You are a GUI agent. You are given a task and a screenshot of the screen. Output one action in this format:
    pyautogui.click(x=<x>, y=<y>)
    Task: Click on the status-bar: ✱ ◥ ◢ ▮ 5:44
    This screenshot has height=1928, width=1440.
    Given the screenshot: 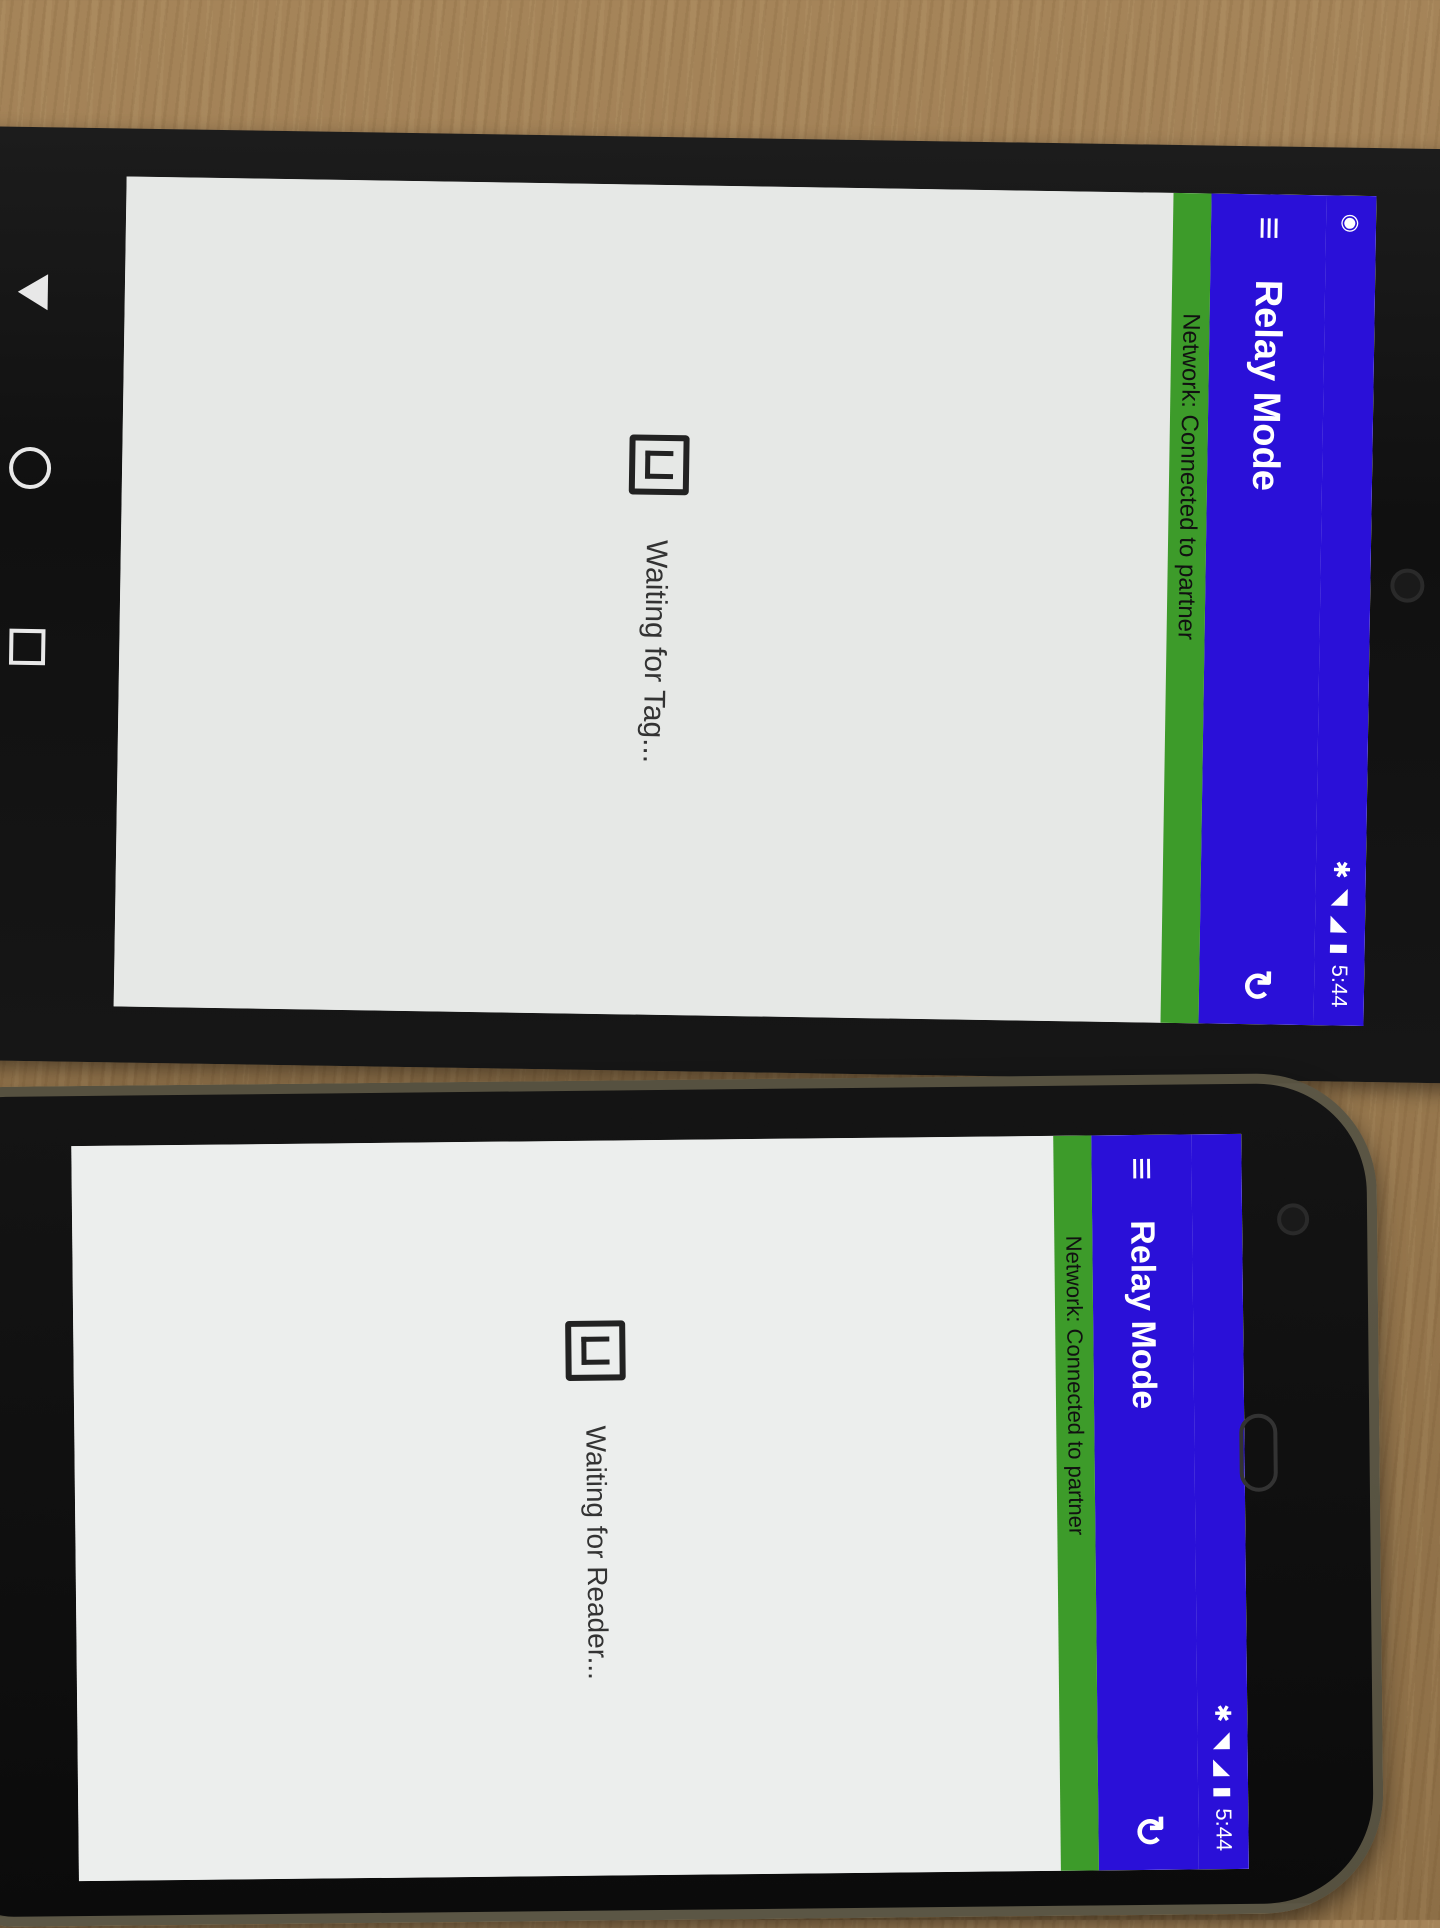 What is the action you would take?
    pyautogui.click(x=1220, y=1501)
    